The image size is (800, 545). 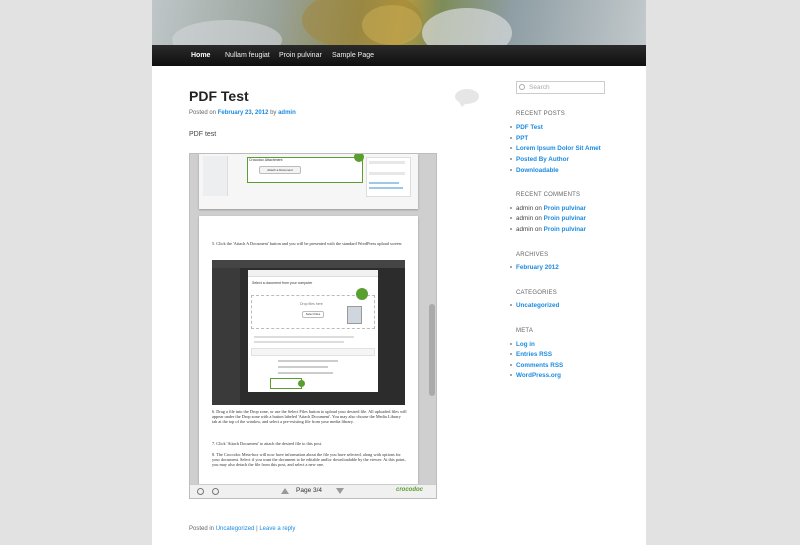 I want to click on search-icon, so click(x=522, y=87).